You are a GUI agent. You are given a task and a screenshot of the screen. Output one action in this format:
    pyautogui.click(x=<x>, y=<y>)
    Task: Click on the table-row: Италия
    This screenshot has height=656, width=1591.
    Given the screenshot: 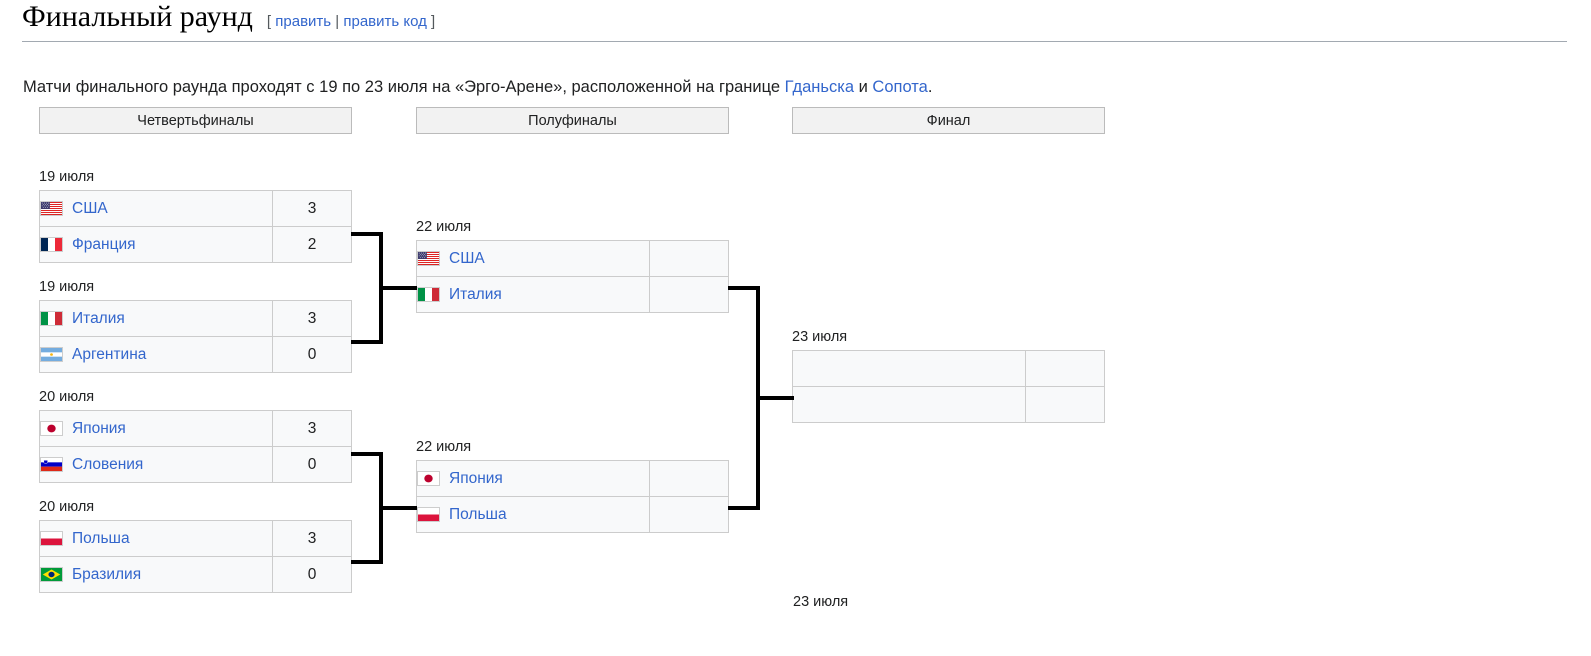 What is the action you would take?
    pyautogui.click(x=572, y=294)
    